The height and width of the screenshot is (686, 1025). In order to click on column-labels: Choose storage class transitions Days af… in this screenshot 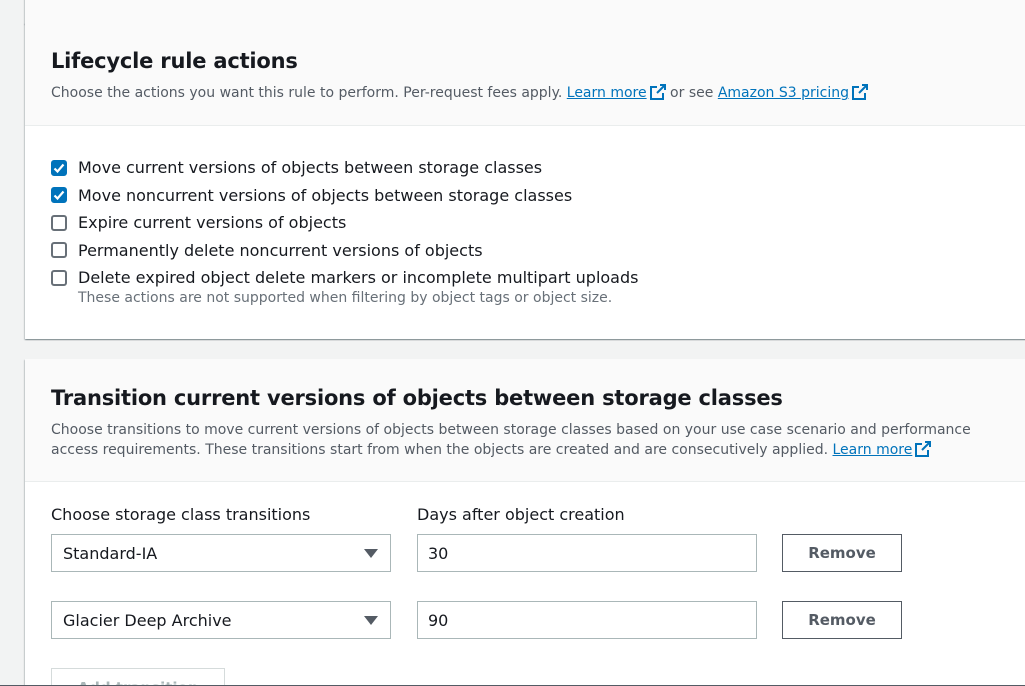, I will do `click(530, 518)`.